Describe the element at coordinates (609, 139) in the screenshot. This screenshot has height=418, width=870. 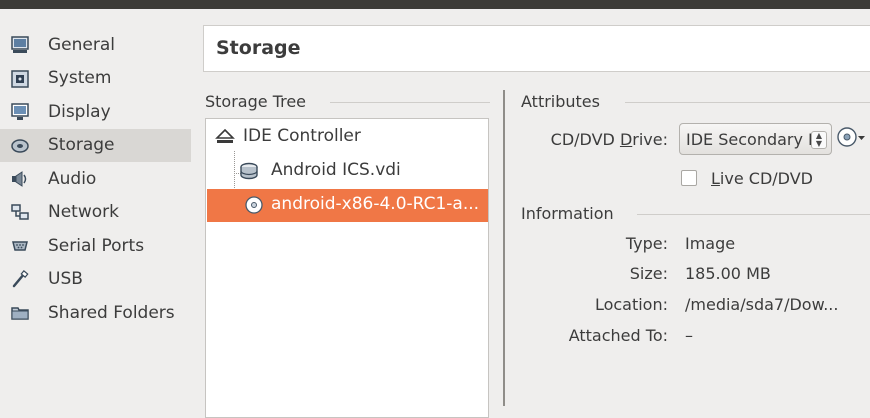
I see `cd-drive-label: CD/DVD Drive:` at that location.